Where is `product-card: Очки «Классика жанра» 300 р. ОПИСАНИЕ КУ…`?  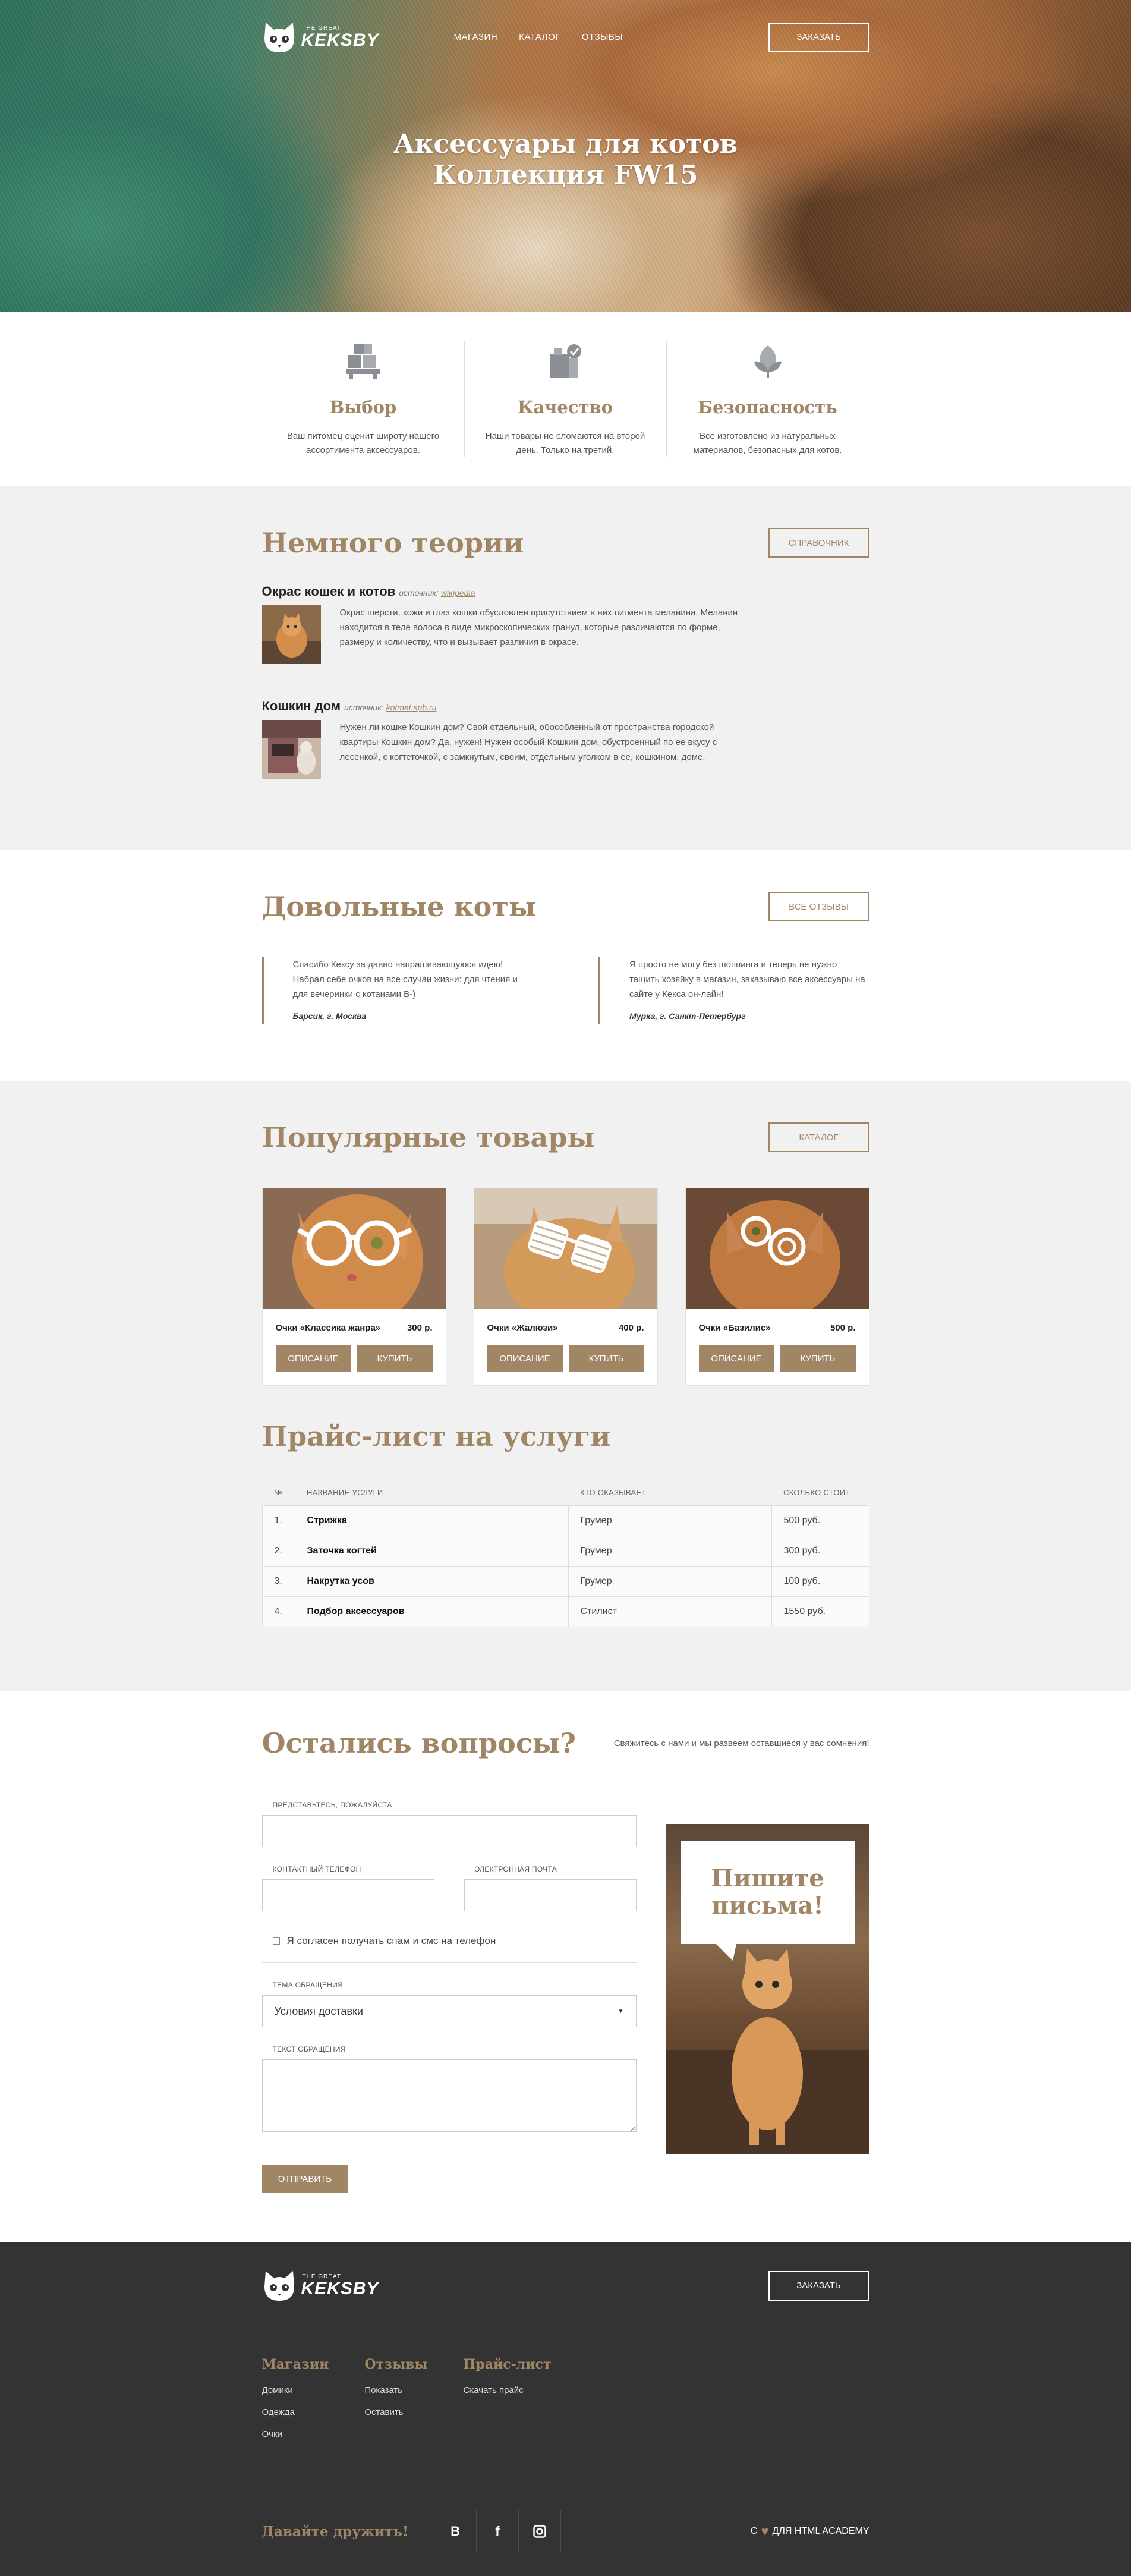 product-card: Очки «Классика жанра» 300 р. ОПИСАНИЕ КУ… is located at coordinates (354, 1287).